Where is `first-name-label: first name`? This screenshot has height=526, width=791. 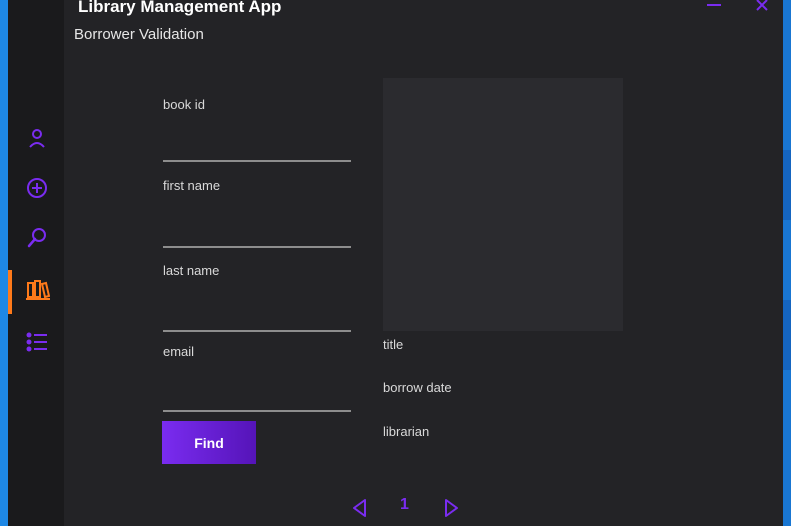 first-name-label: first name is located at coordinates (192, 185).